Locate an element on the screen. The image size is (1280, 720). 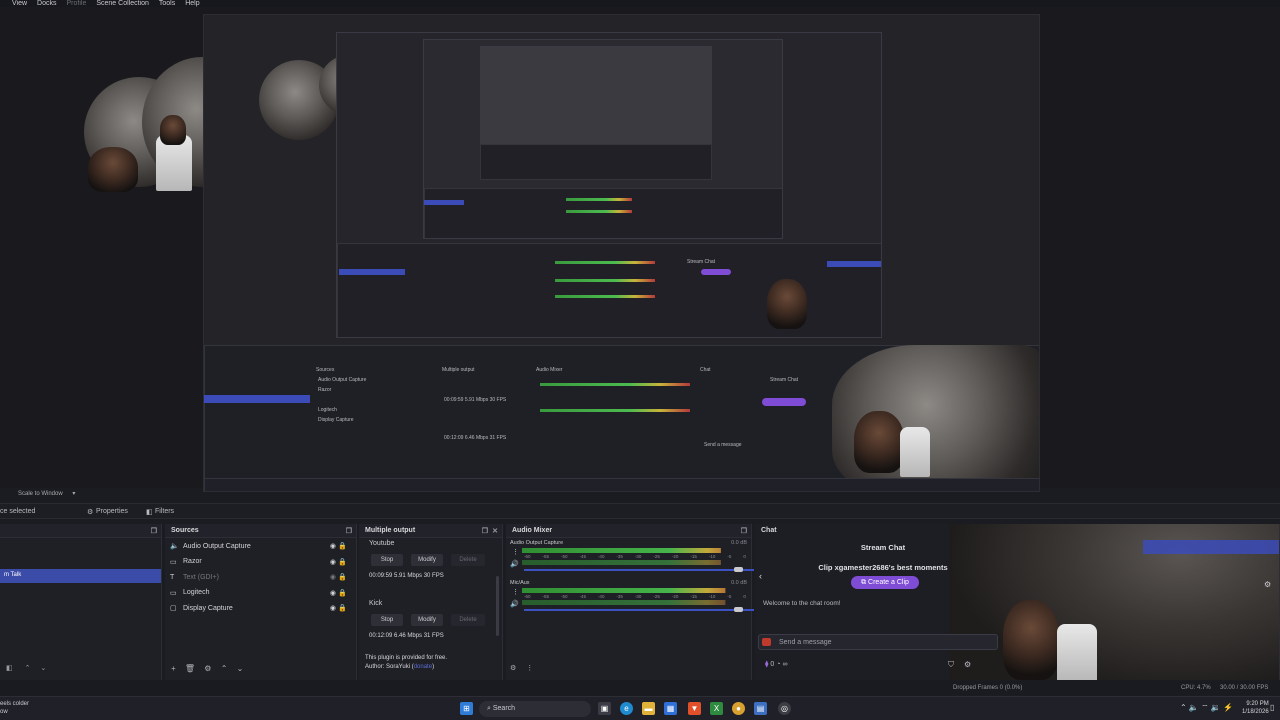
brave-icon: ▼ is located at coordinates (694, 708).